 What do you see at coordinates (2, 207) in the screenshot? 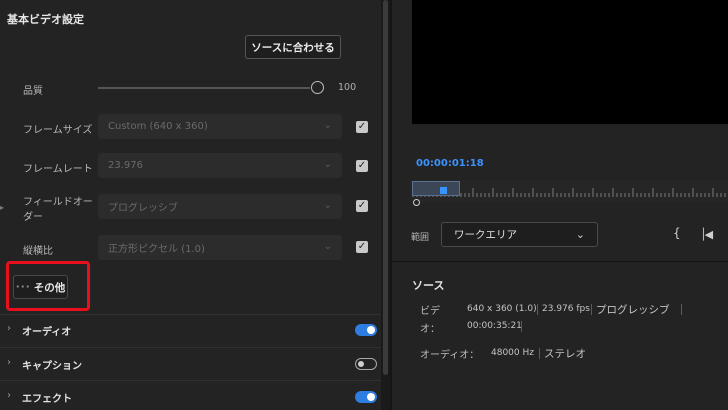
I see `chevron-right-icon: ▸` at bounding box center [2, 207].